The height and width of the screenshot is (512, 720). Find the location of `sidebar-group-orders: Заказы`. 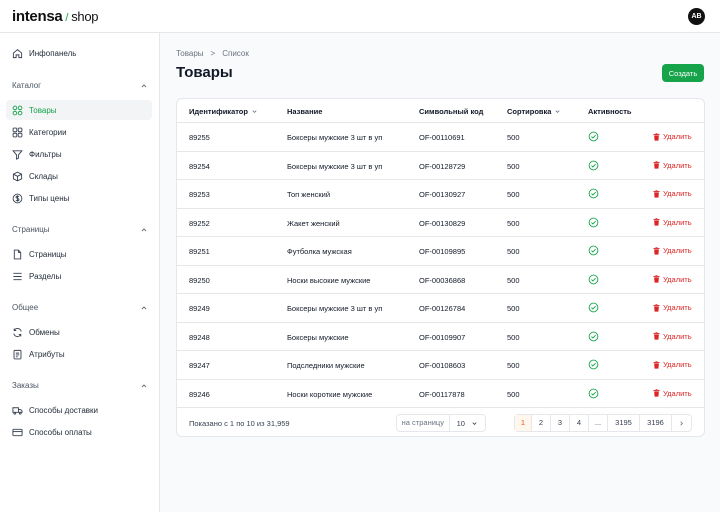

sidebar-group-orders: Заказы is located at coordinates (80, 385).